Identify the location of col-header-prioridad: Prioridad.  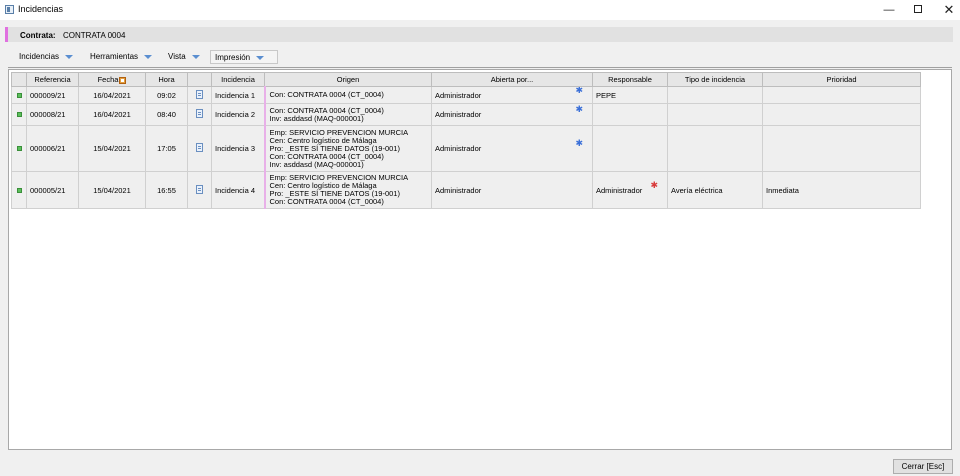
(841, 79).